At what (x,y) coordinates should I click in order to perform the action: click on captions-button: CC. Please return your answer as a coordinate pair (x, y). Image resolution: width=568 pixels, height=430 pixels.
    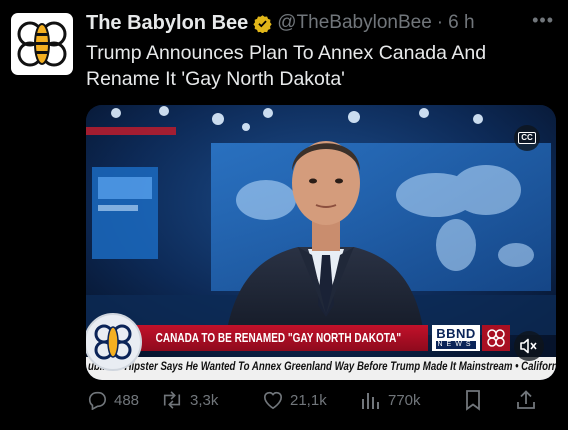
    Looking at the image, I should click on (527, 138).